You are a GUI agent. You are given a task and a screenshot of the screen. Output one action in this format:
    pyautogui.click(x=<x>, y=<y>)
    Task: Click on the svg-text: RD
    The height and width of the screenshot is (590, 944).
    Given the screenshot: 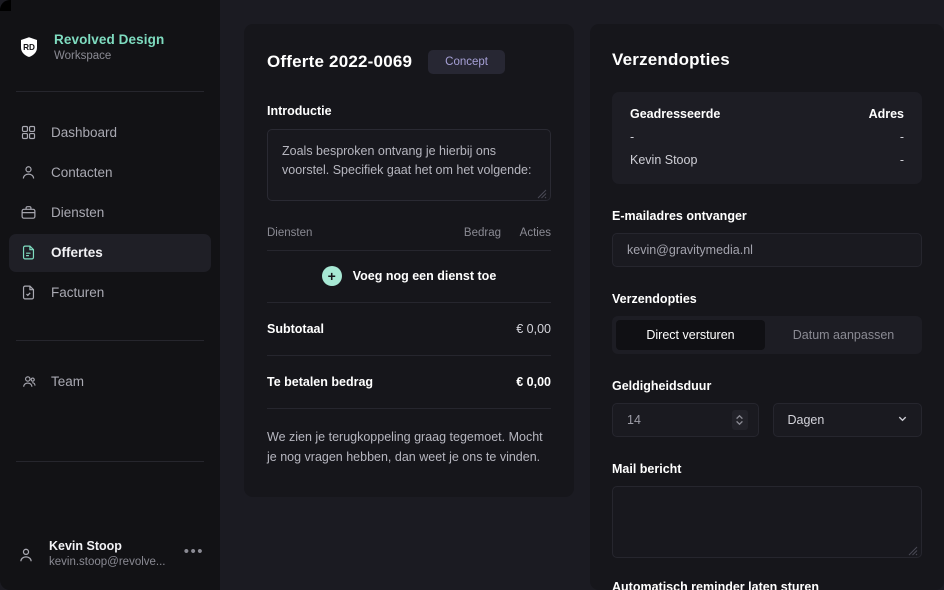 What is the action you would take?
    pyautogui.click(x=29, y=47)
    